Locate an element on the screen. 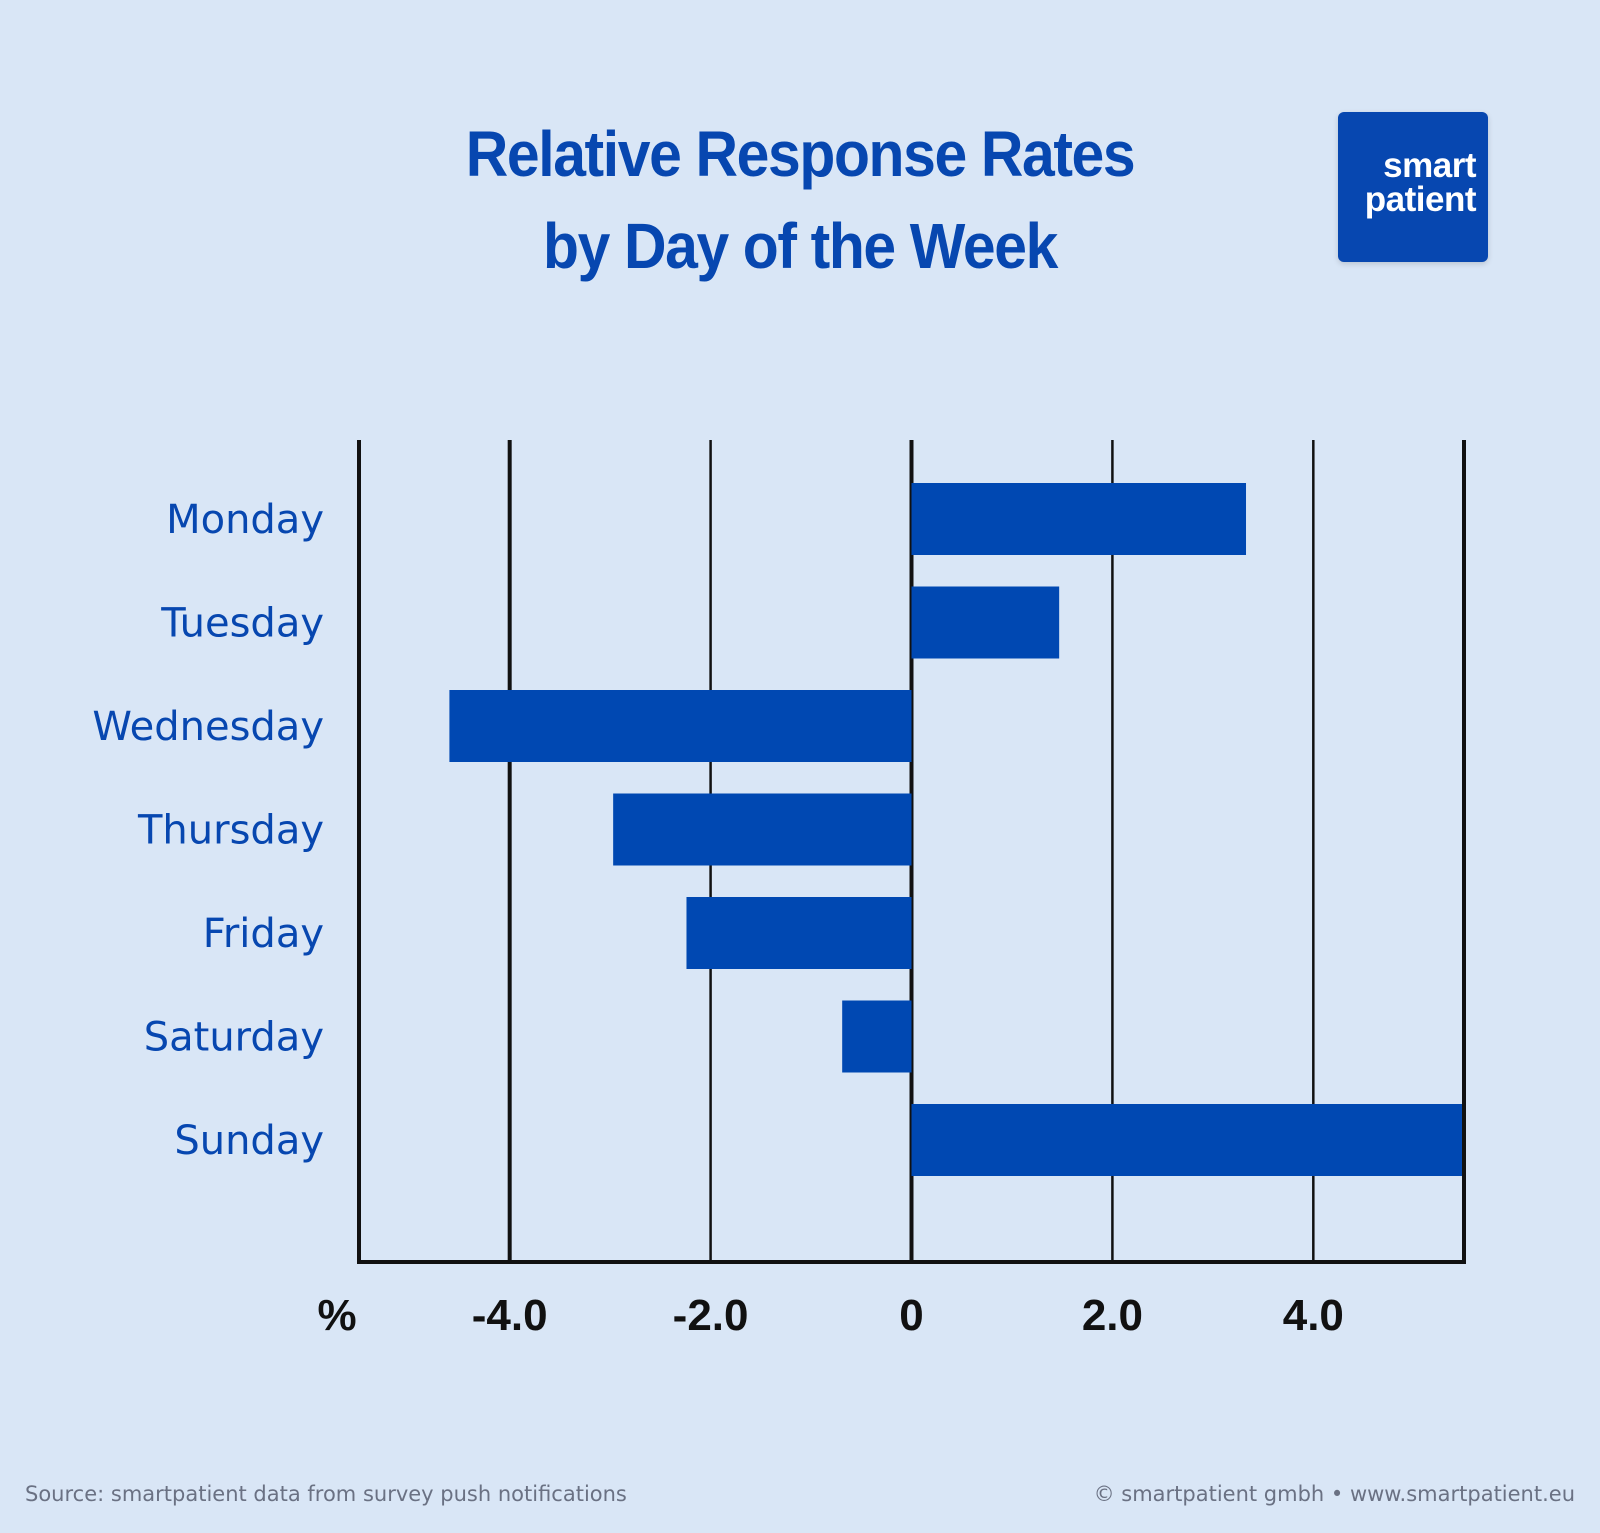 The height and width of the screenshot is (1533, 1600). x-axis-unit-label: % is located at coordinates (336, 1315).